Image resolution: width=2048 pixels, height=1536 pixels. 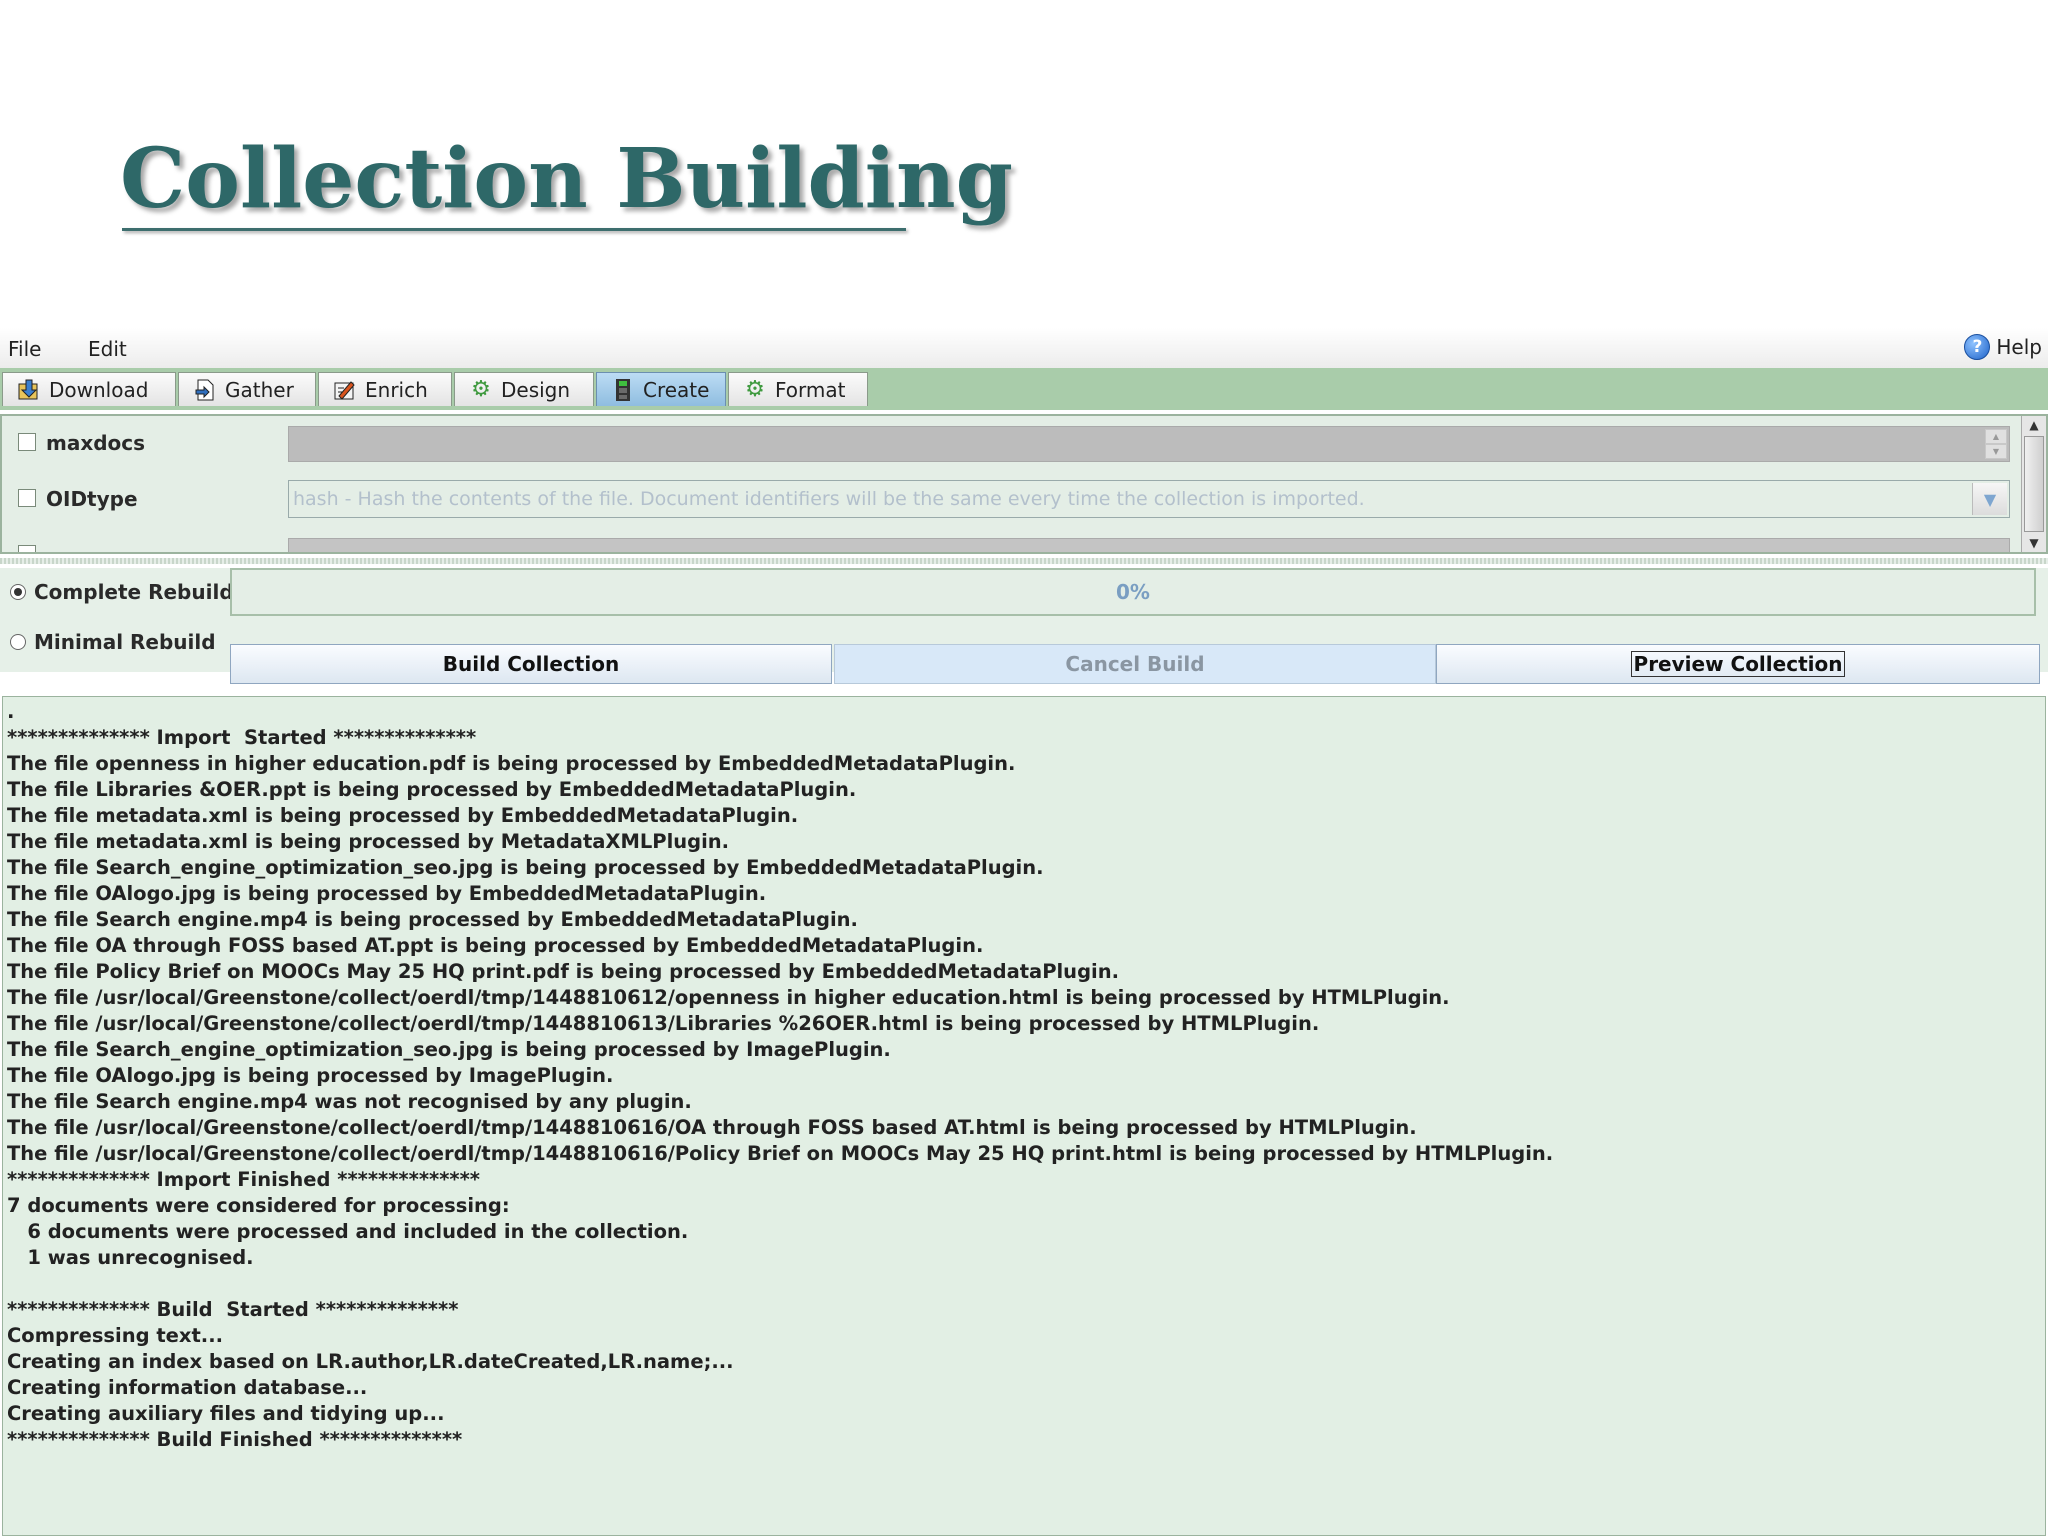 I want to click on tab-label: Format, so click(x=810, y=389).